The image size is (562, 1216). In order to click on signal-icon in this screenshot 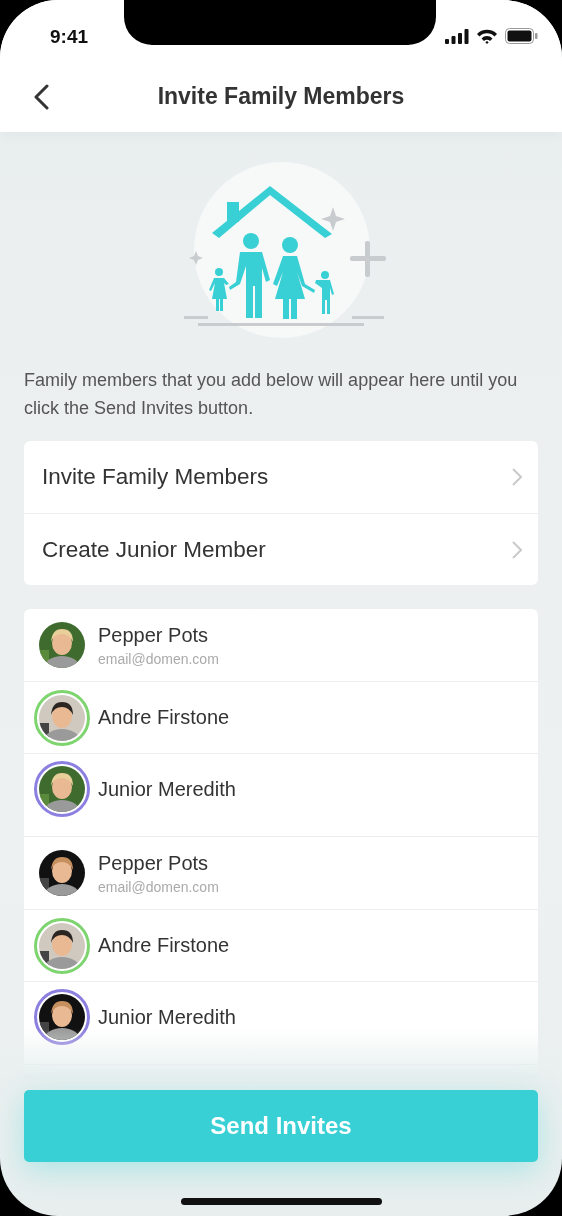, I will do `click(457, 36)`.